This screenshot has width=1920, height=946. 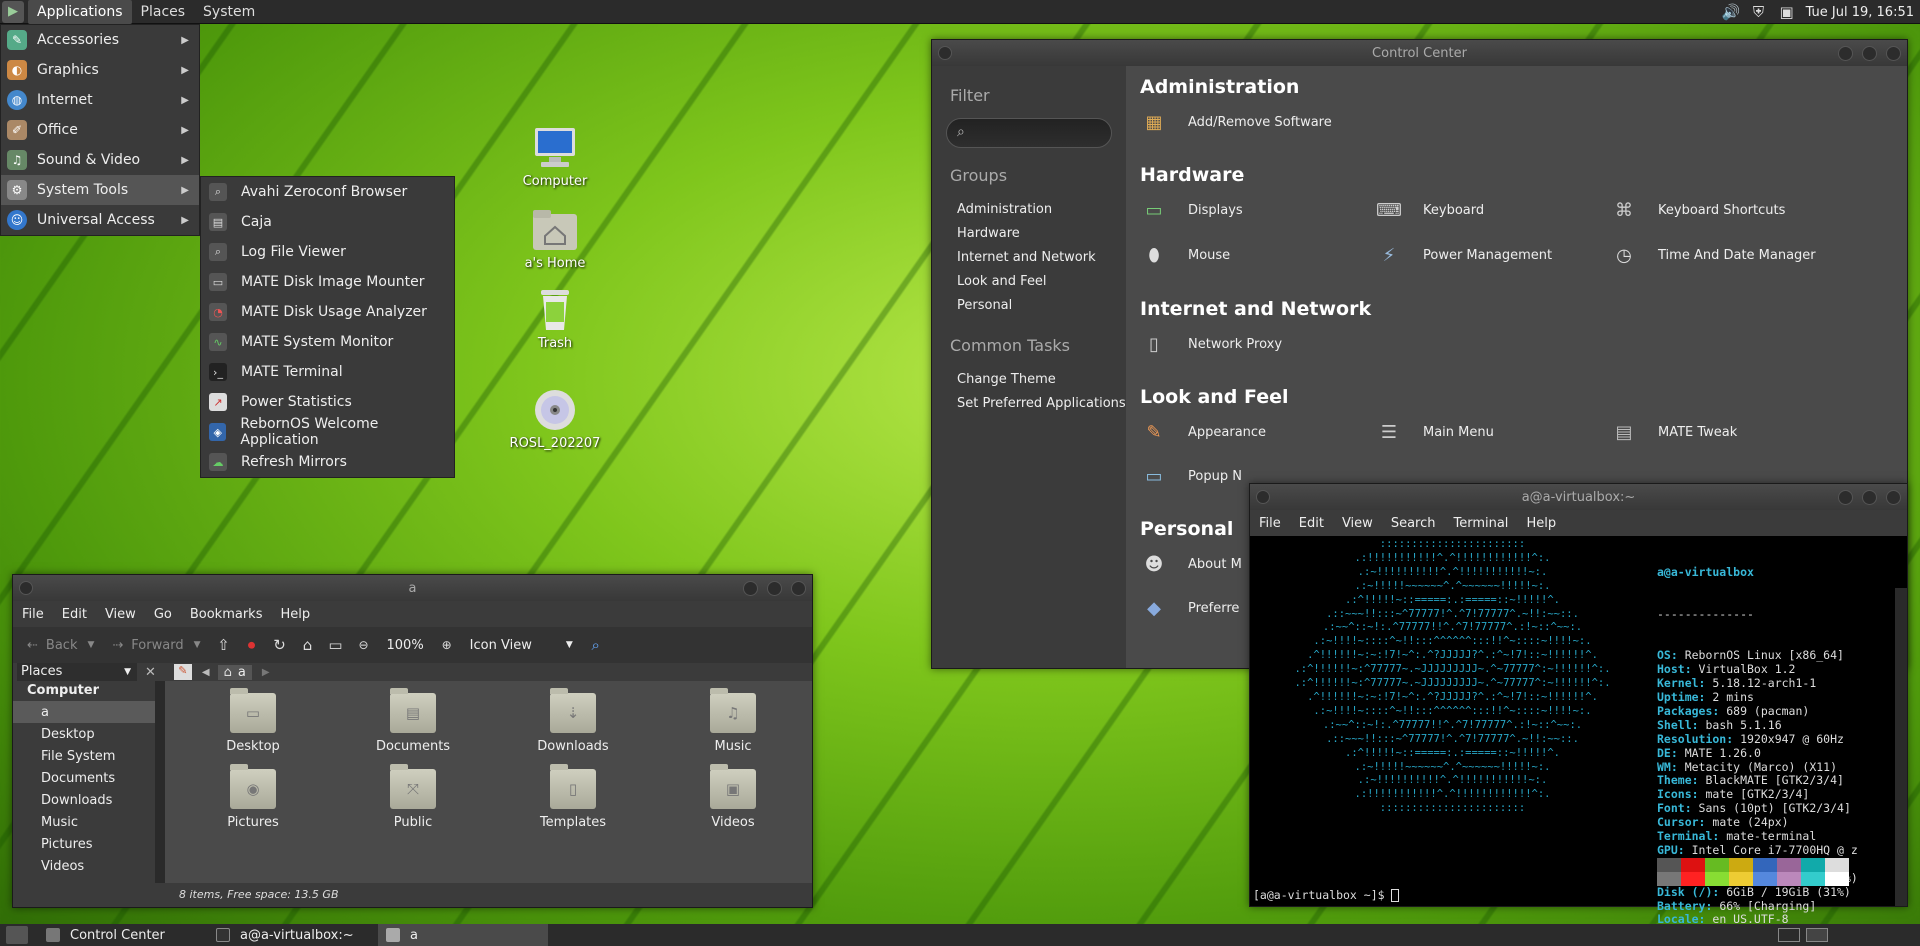 What do you see at coordinates (60, 645) in the screenshot?
I see `back-button: ⇠ Back ▼` at bounding box center [60, 645].